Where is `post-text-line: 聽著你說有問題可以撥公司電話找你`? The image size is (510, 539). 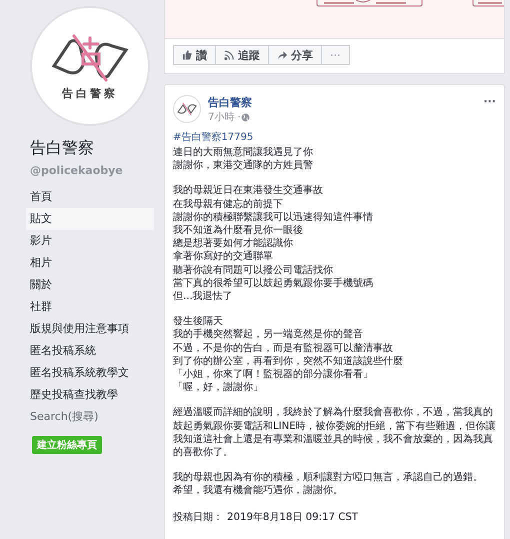 post-text-line: 聽著你說有問題可以撥公司電話找你 is located at coordinates (253, 270).